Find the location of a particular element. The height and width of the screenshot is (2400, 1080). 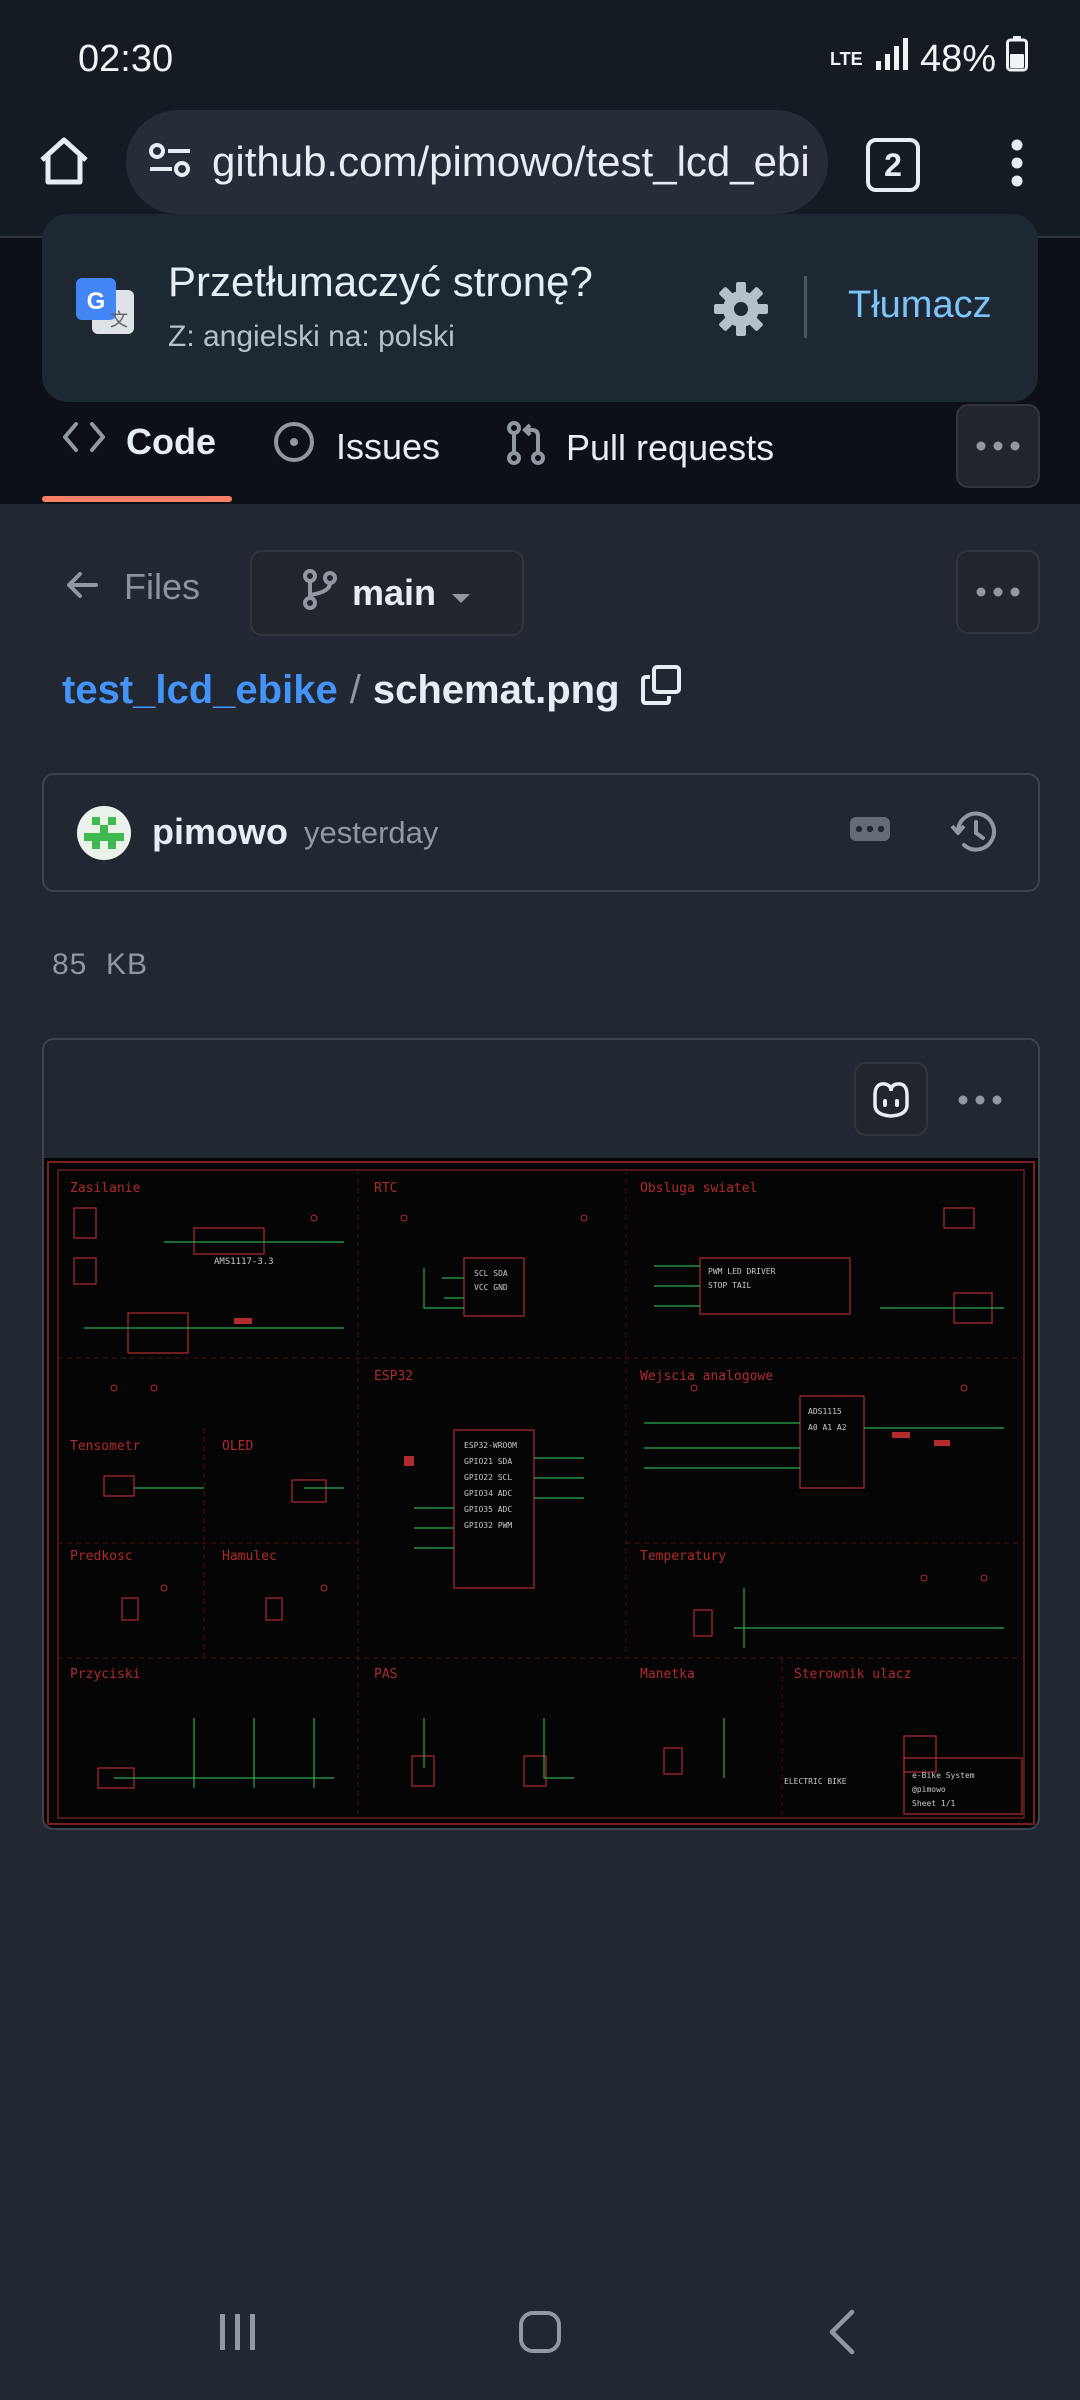

svg-text: ELECTRIC BIKE is located at coordinates (815, 1781).